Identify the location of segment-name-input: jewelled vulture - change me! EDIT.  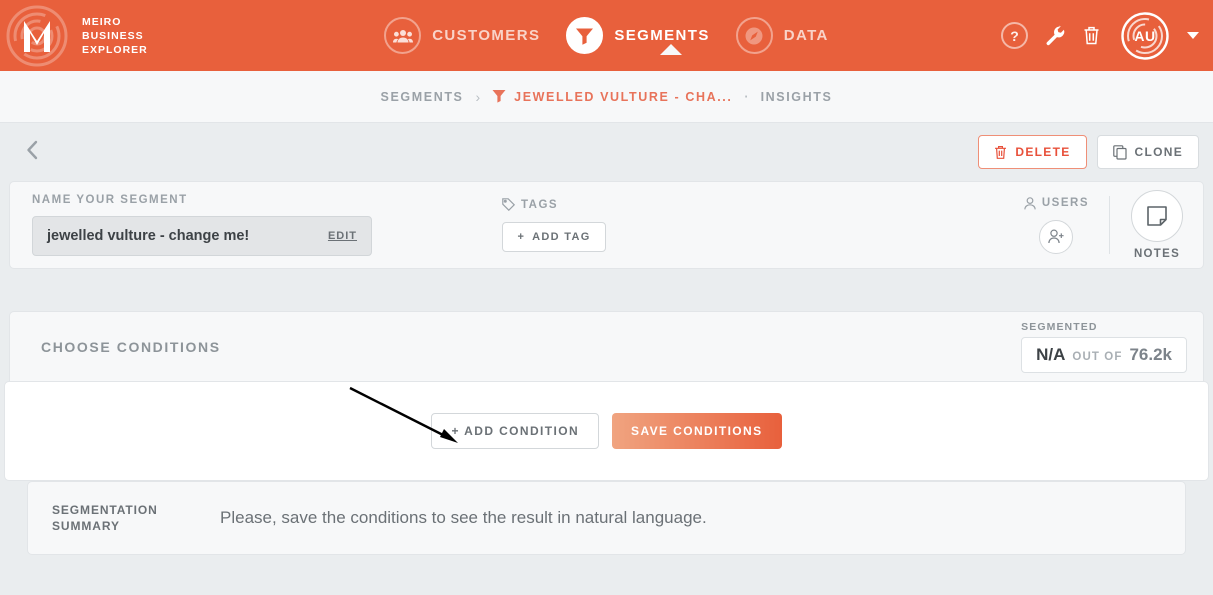
(202, 236).